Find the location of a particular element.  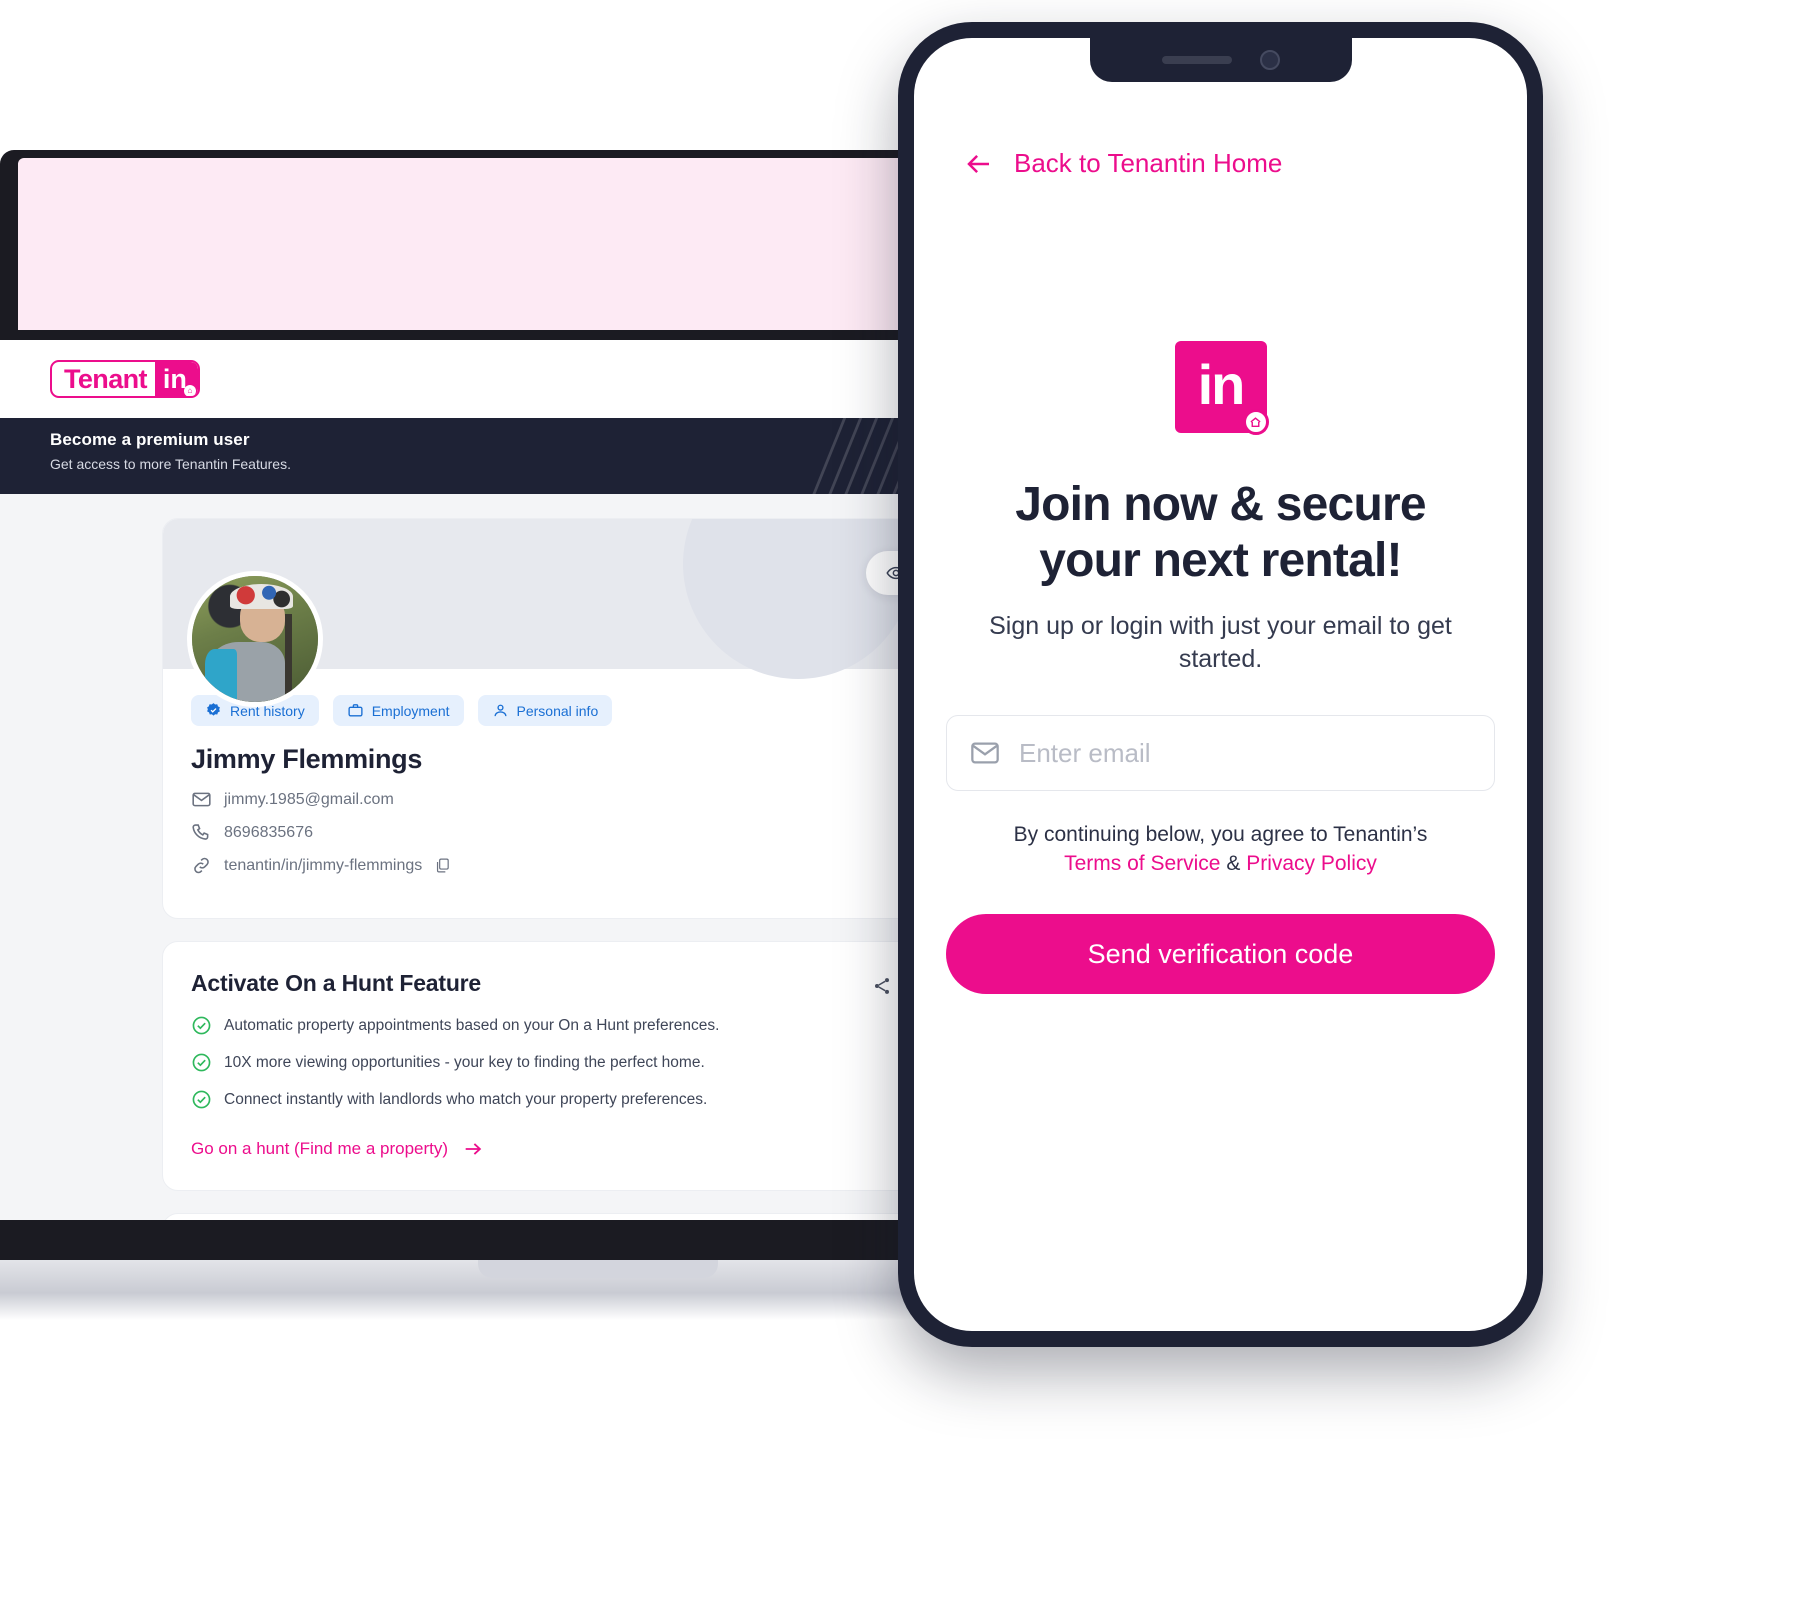

phone-camera is located at coordinates (1269, 60).